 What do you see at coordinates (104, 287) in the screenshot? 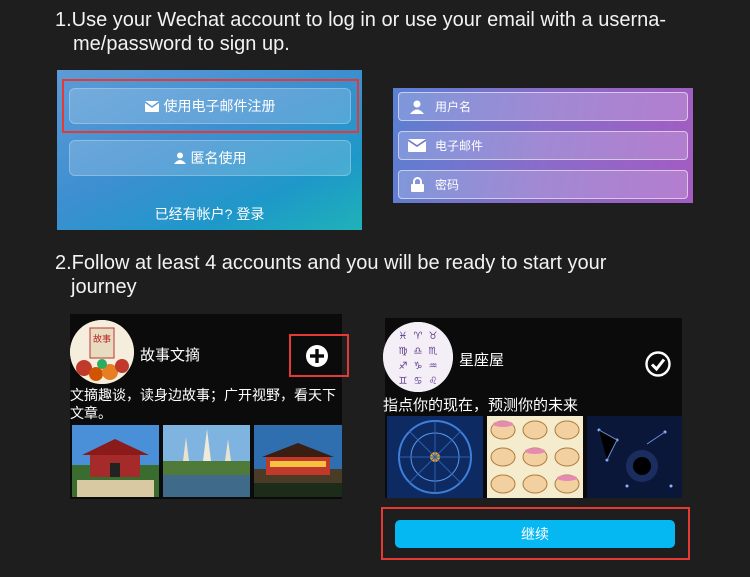
I see `step2-line2: journey` at bounding box center [104, 287].